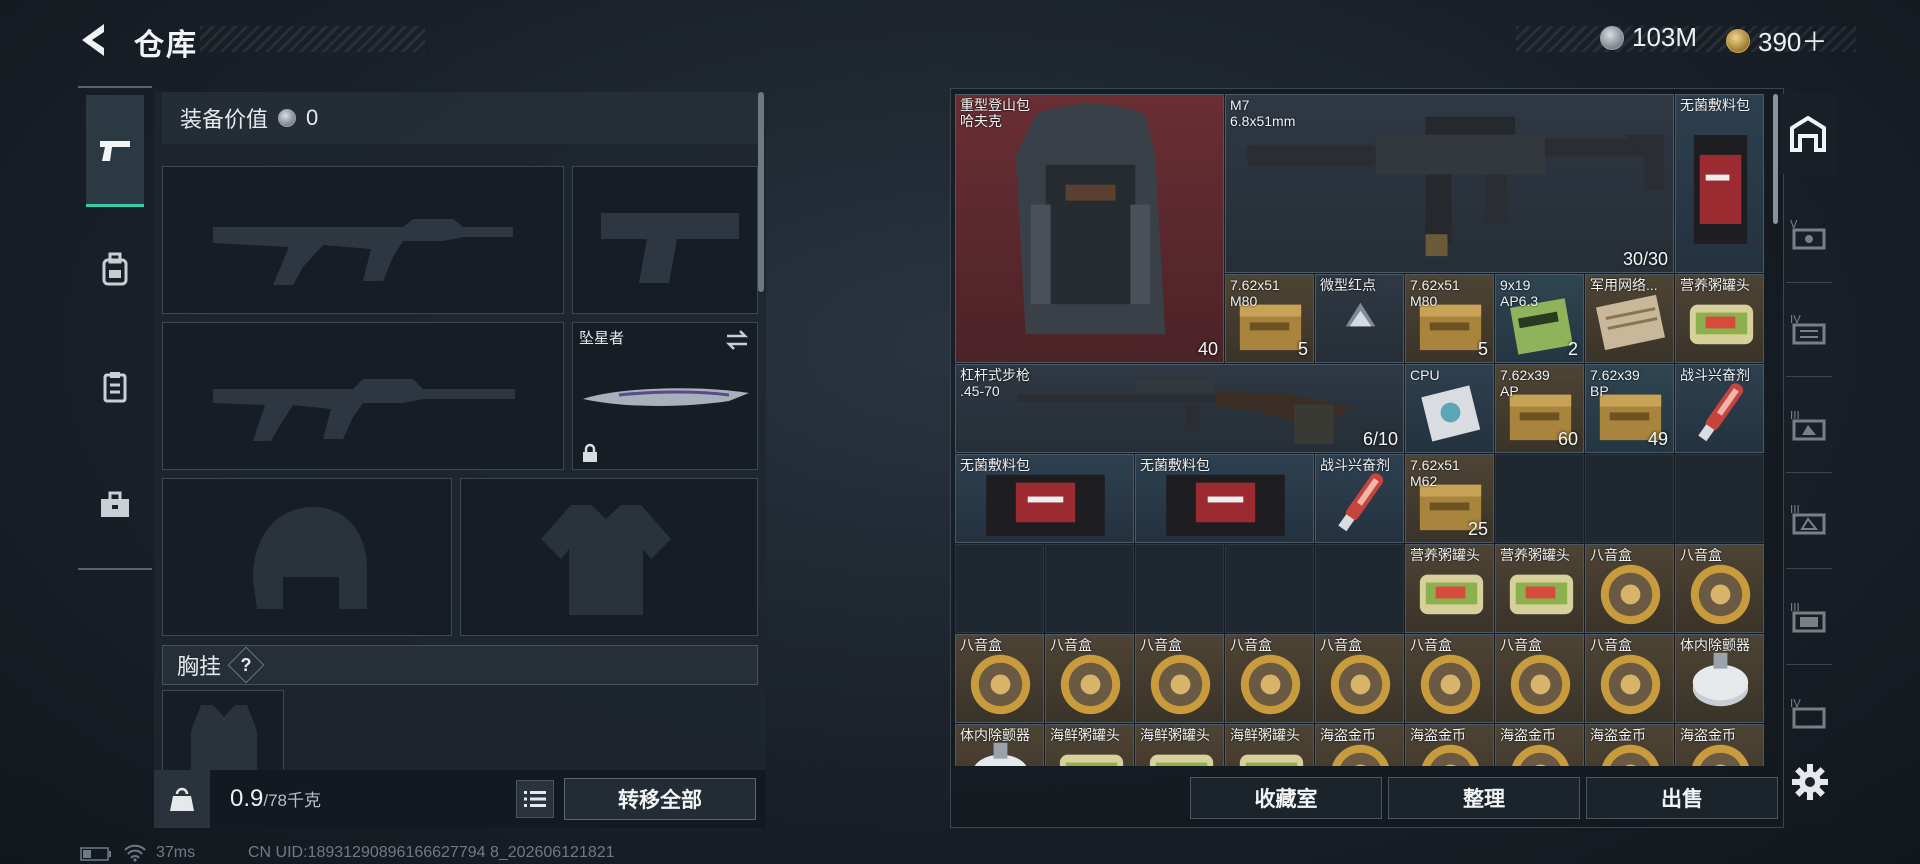  I want to click on stash-tab-iv: IV, so click(1808, 329).